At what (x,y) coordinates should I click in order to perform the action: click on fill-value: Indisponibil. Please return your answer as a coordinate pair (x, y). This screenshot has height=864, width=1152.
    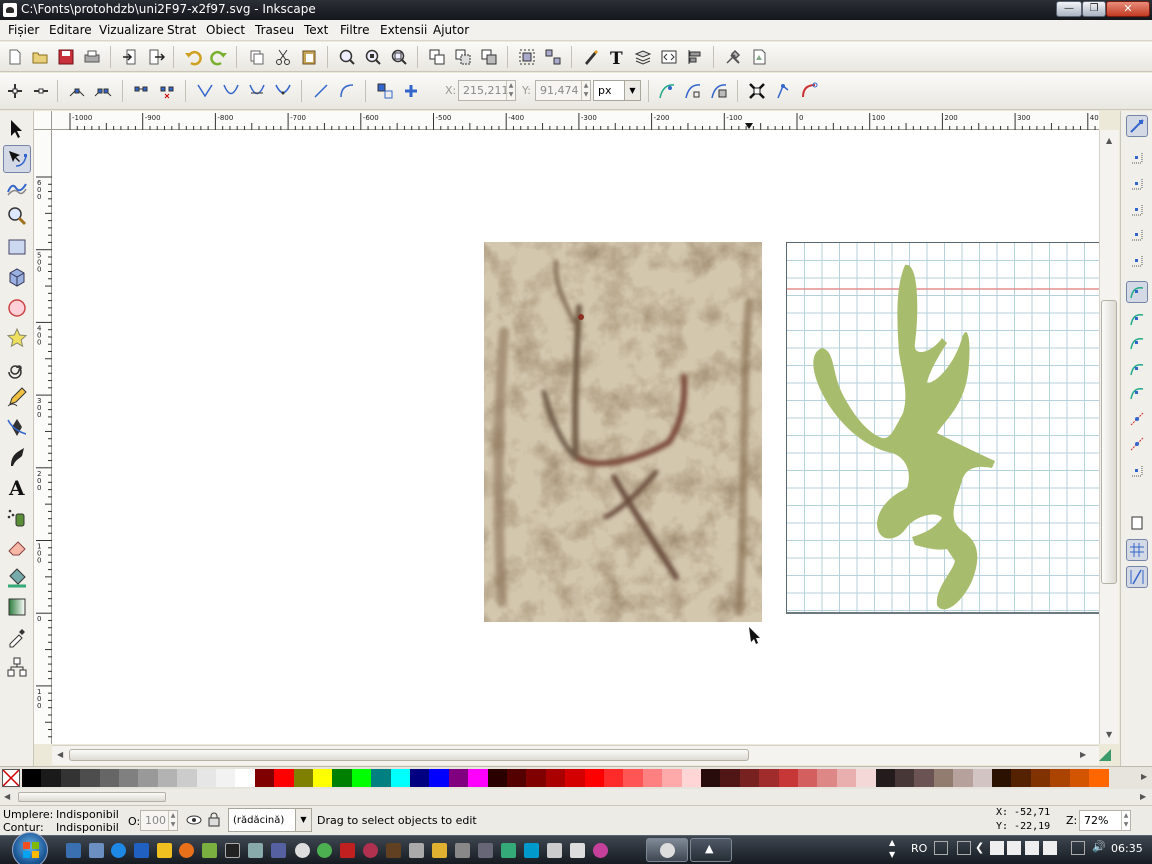
    Looking at the image, I should click on (87, 814).